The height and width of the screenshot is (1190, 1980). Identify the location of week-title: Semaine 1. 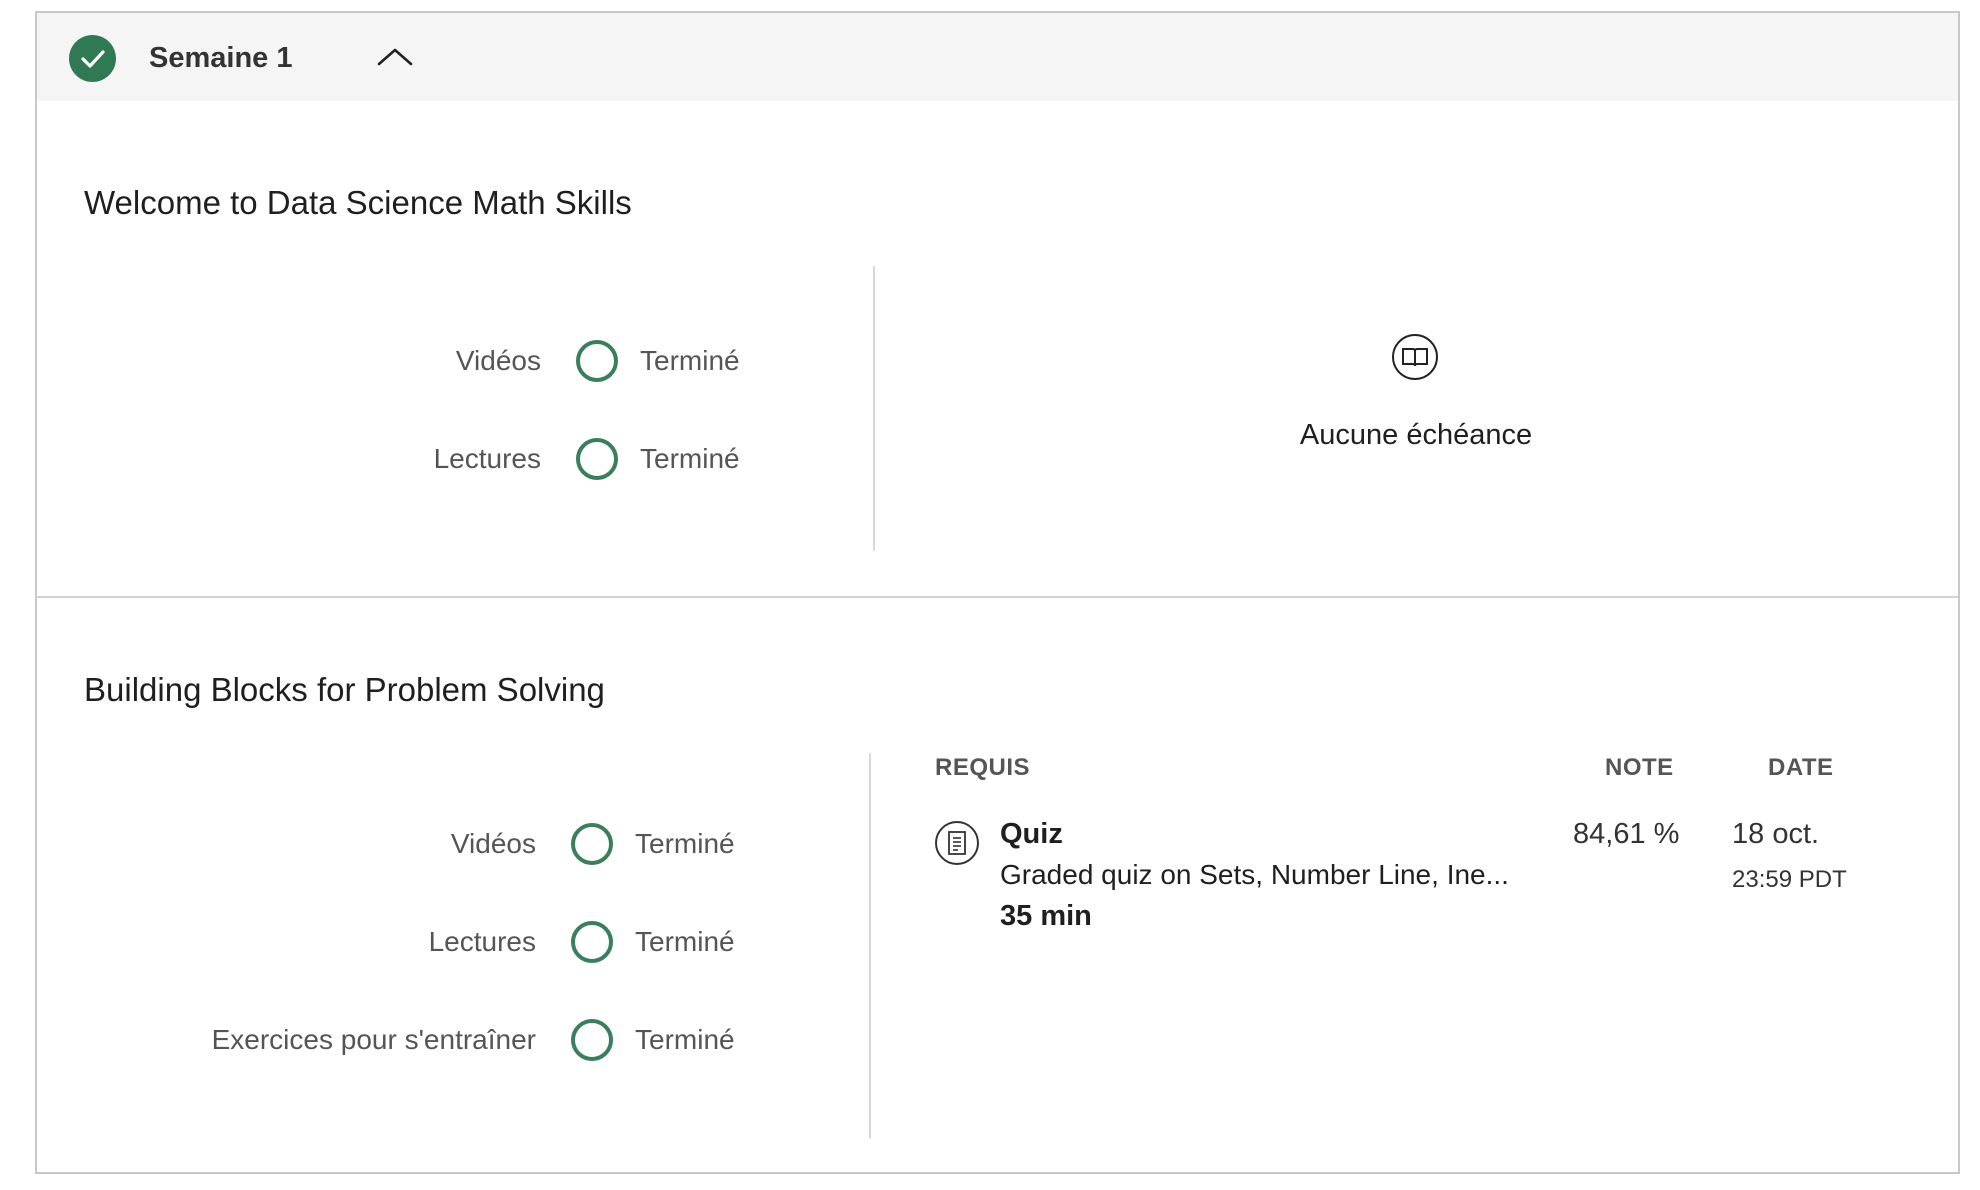
(221, 58).